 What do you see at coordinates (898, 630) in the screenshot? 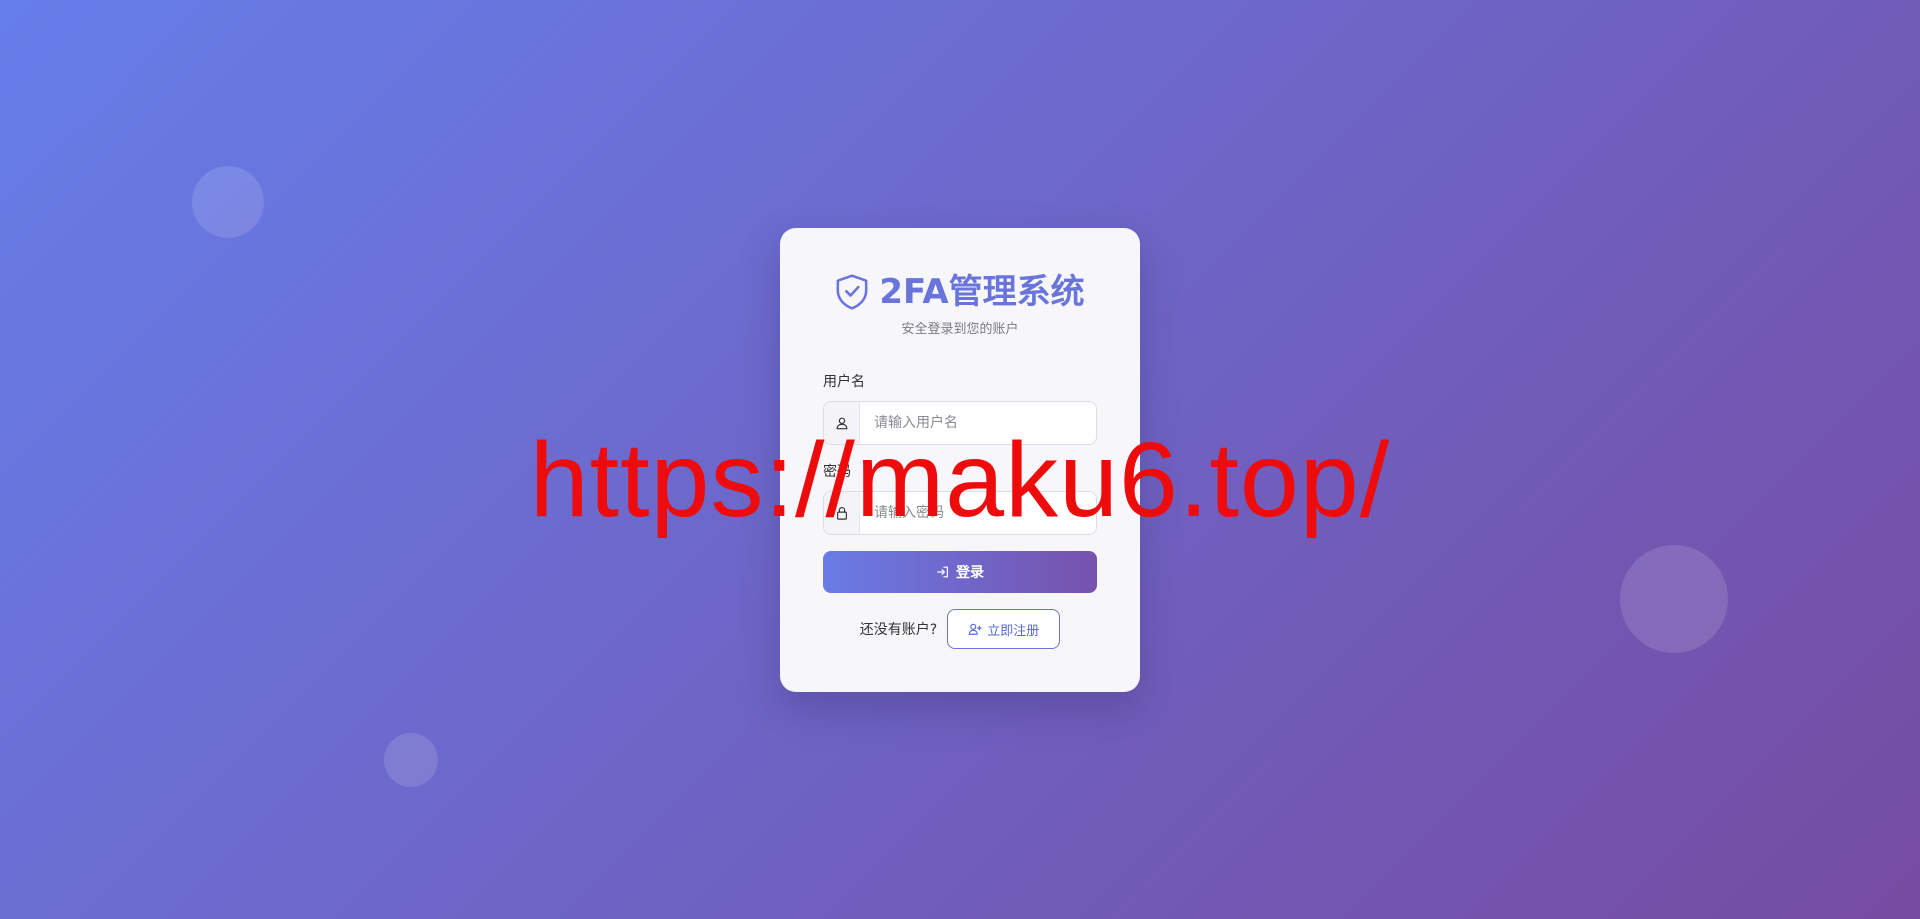
I see `register-prompt: 还没有账户?` at bounding box center [898, 630].